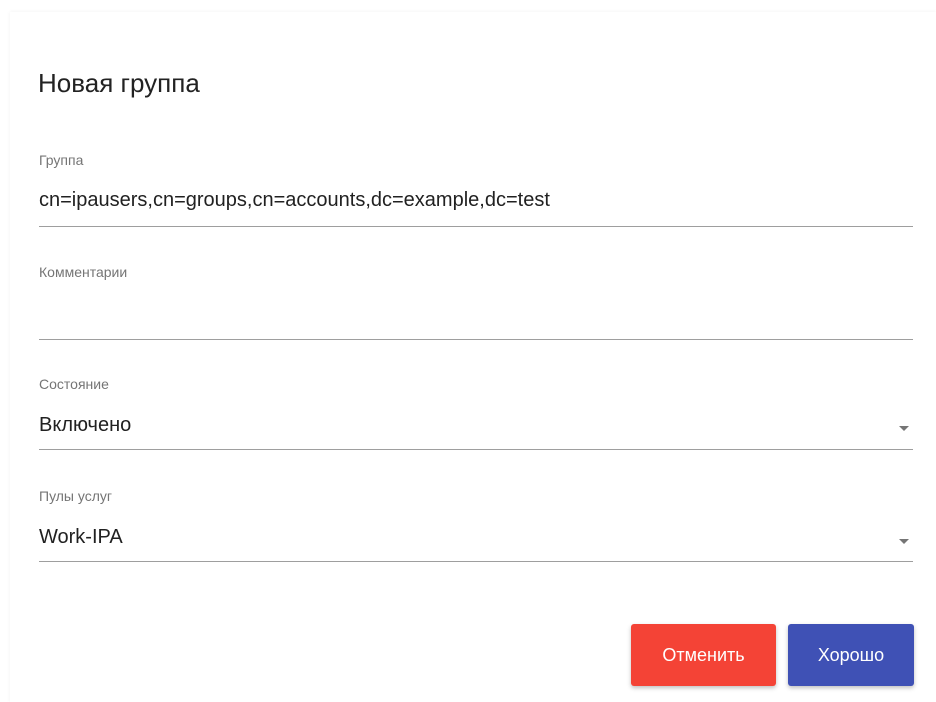 The image size is (936, 702). What do you see at coordinates (61, 160) in the screenshot?
I see `group-label: Группа` at bounding box center [61, 160].